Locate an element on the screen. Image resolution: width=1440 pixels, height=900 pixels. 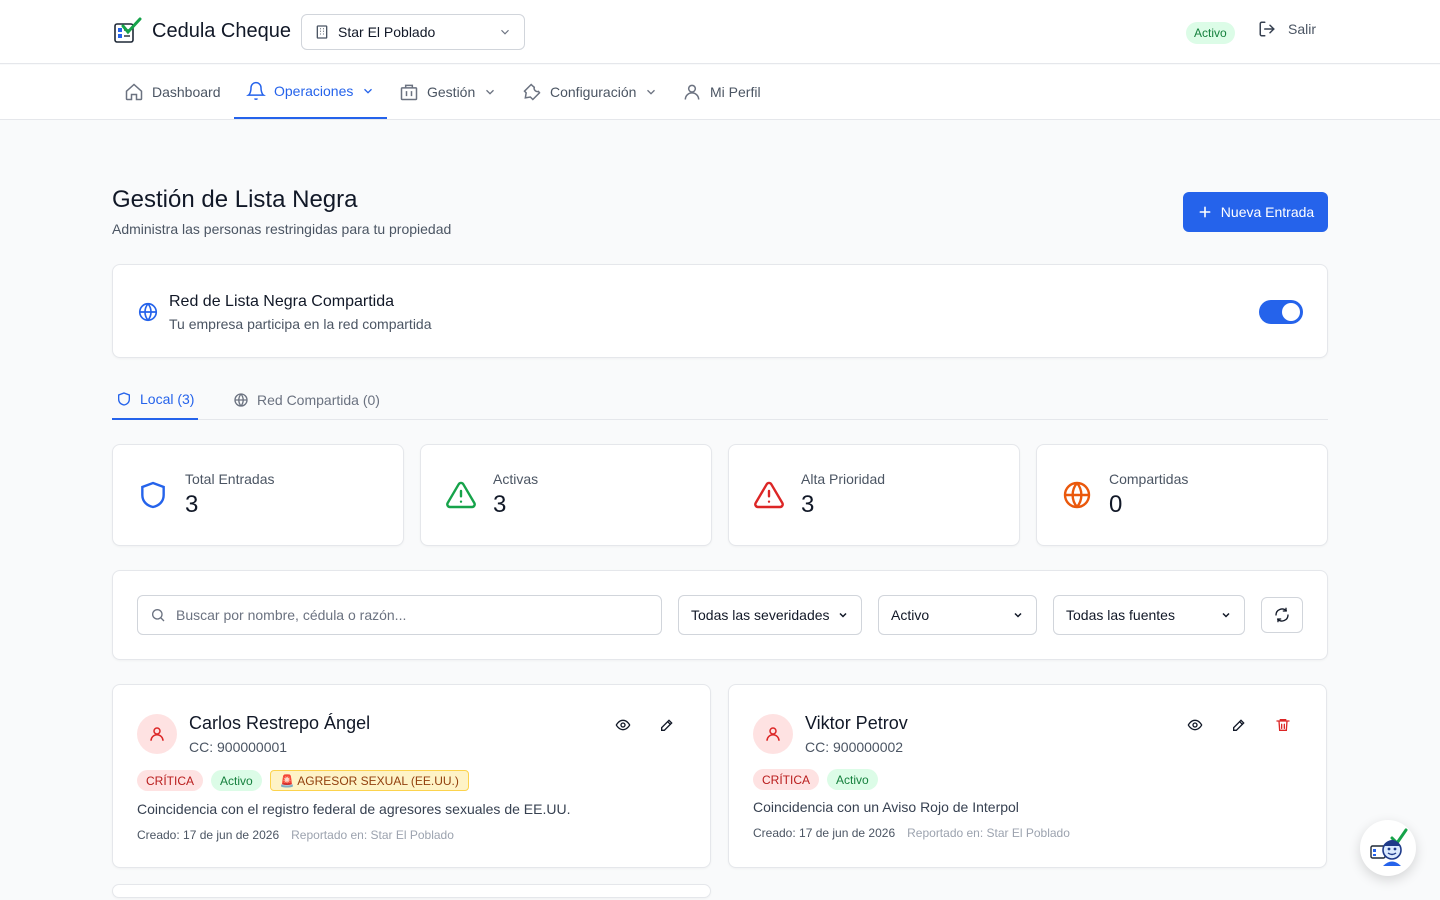
nav-gestion: Gestión is located at coordinates (448, 92).